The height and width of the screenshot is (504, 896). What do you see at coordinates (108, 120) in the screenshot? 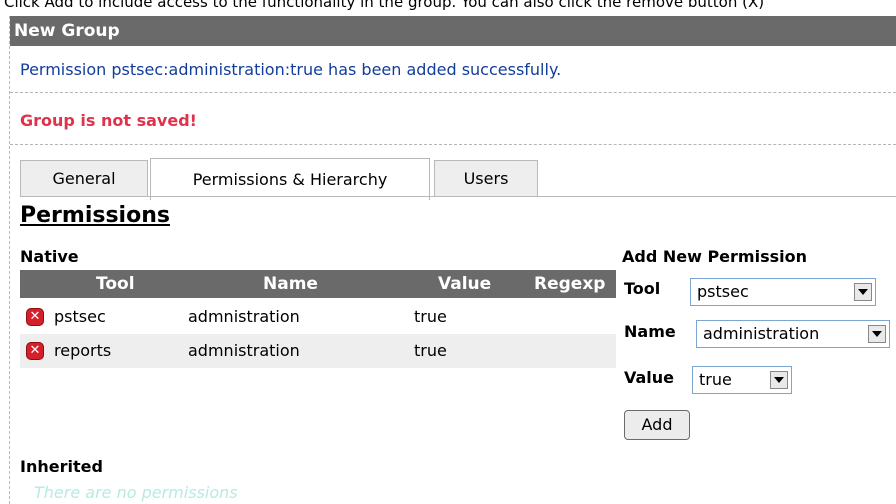
I see `error-message: Group is not saved!` at bounding box center [108, 120].